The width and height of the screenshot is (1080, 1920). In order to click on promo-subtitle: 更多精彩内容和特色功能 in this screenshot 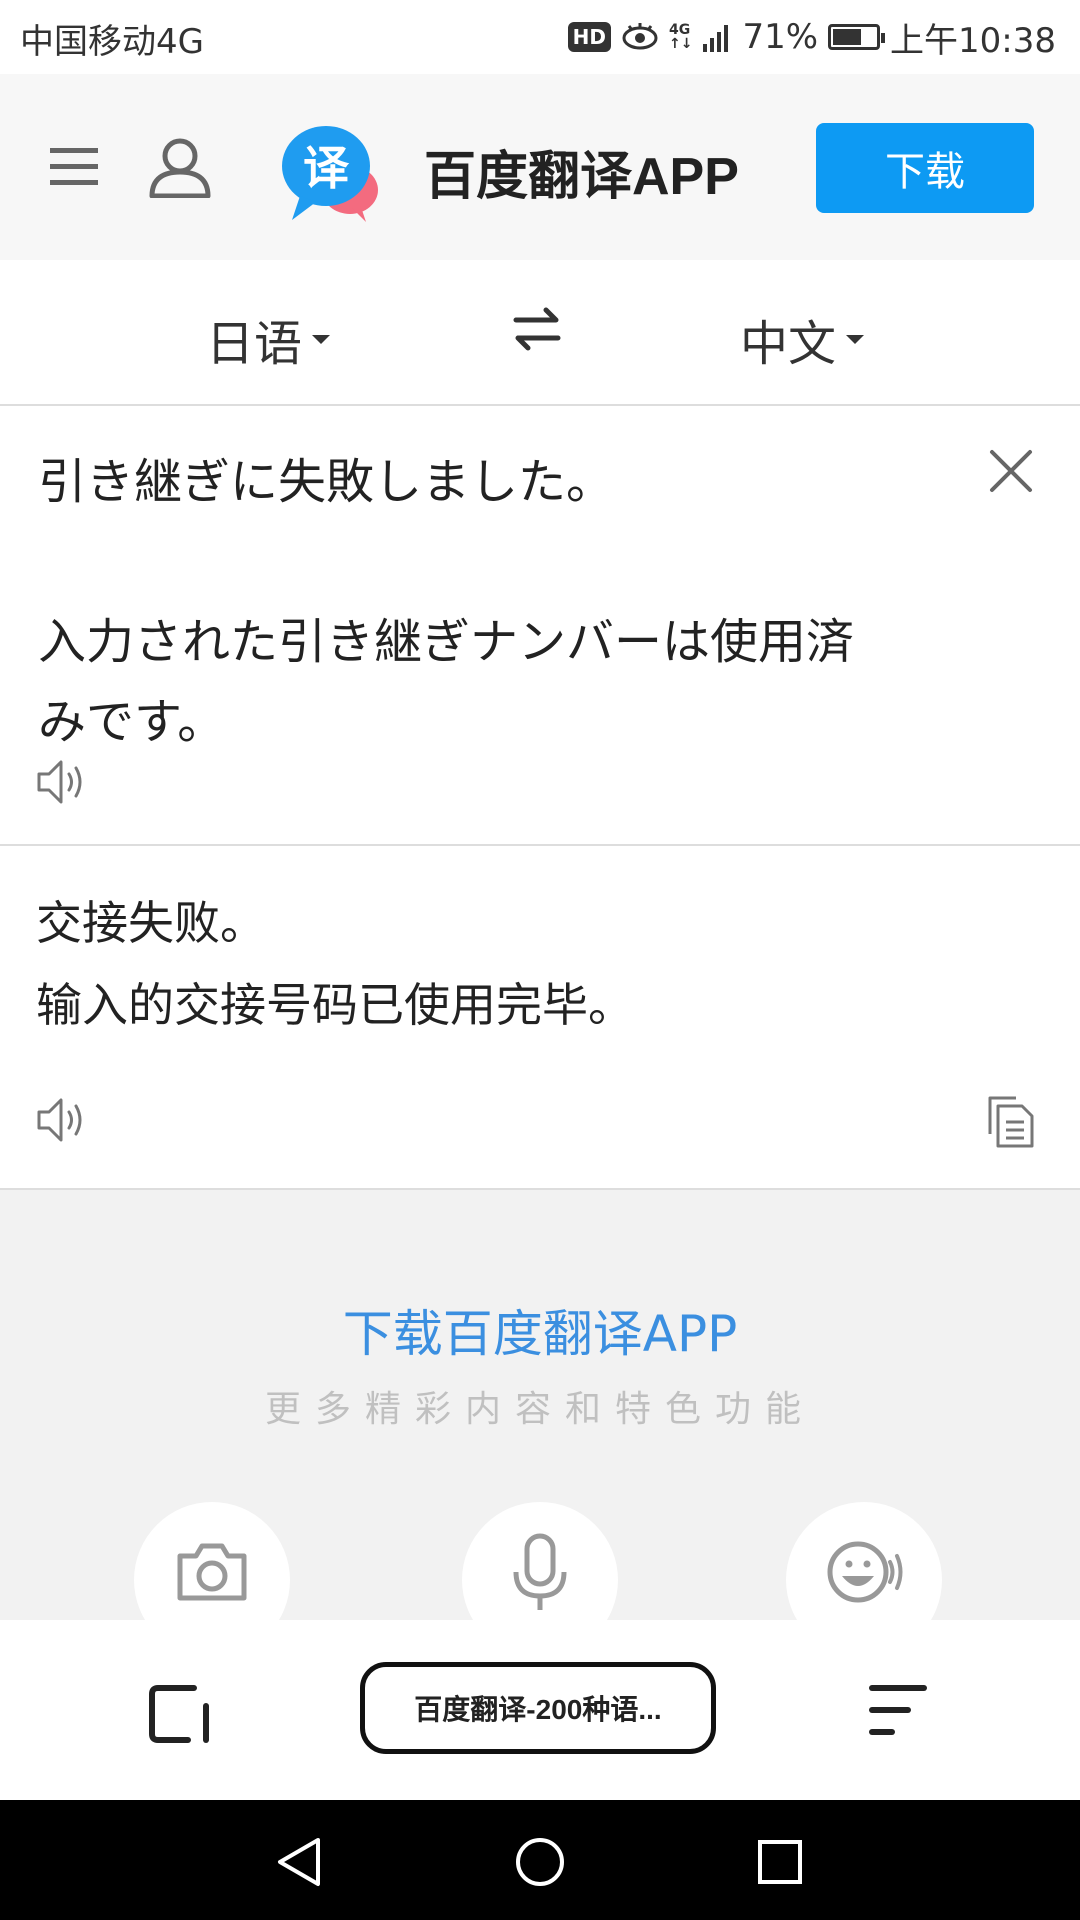, I will do `click(539, 1409)`.